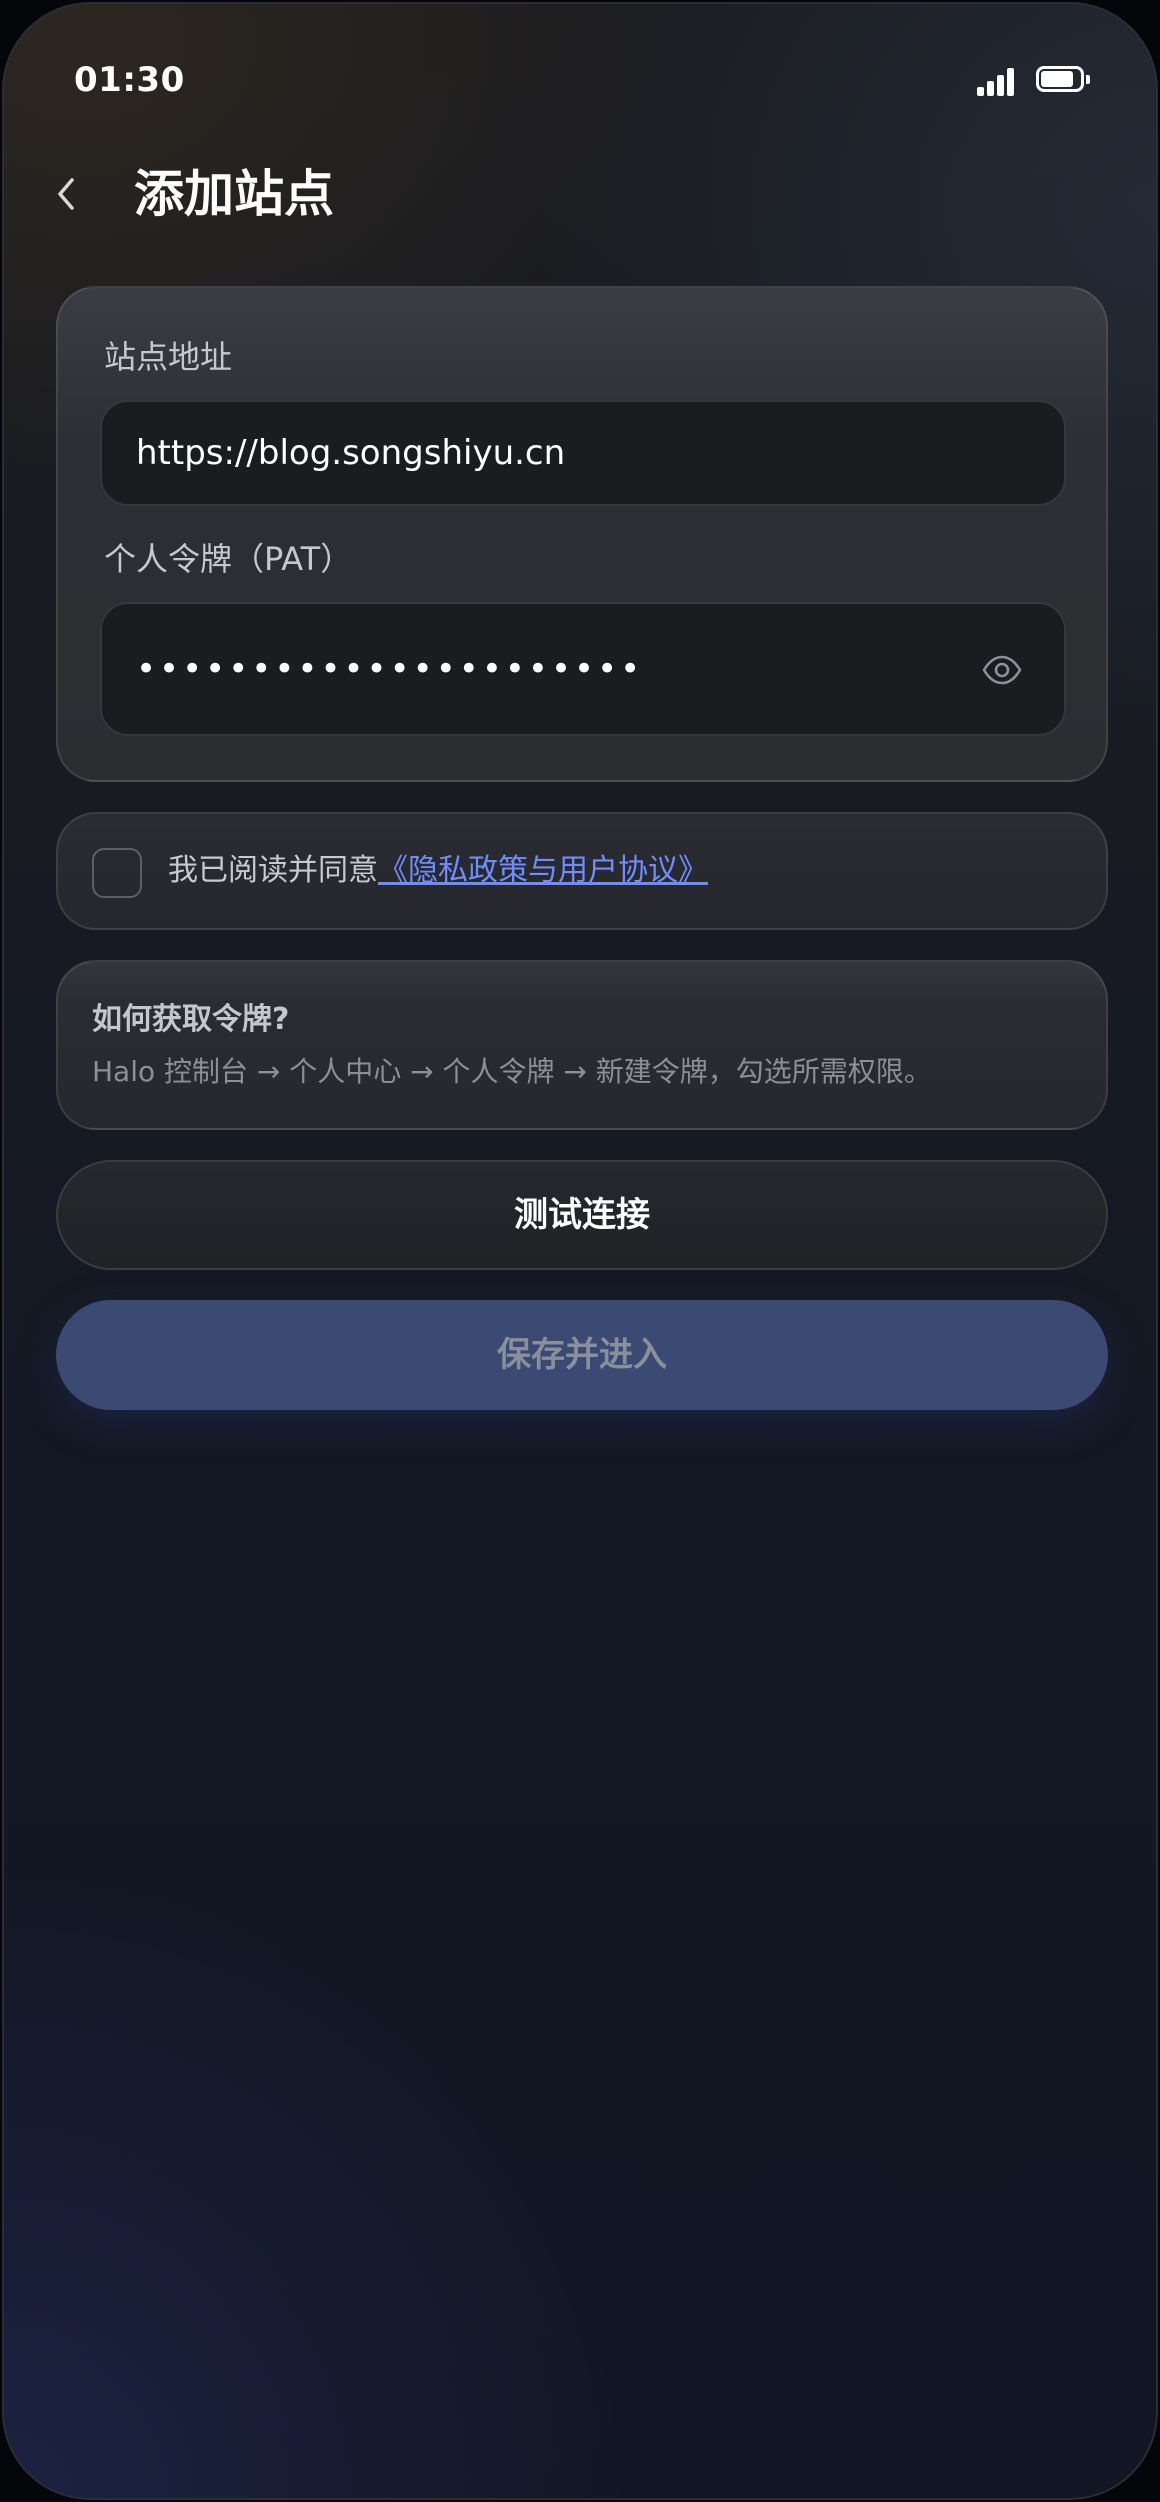 This screenshot has width=1160, height=2502. I want to click on token-value: ••••••••••••••••••••••, so click(390, 669).